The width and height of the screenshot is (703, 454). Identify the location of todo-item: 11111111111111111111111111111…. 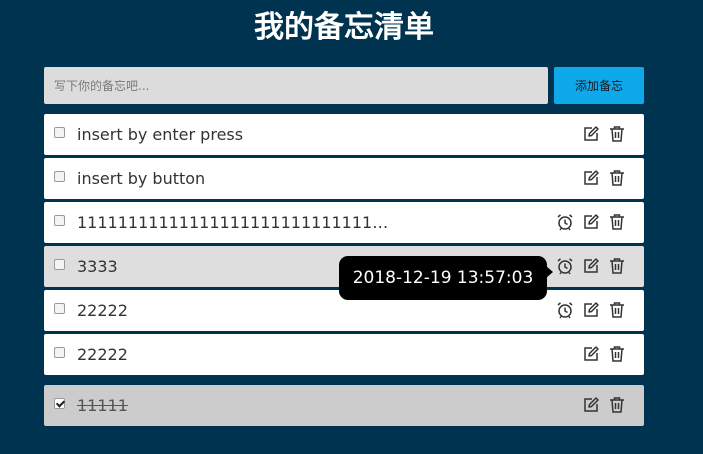
(344, 222).